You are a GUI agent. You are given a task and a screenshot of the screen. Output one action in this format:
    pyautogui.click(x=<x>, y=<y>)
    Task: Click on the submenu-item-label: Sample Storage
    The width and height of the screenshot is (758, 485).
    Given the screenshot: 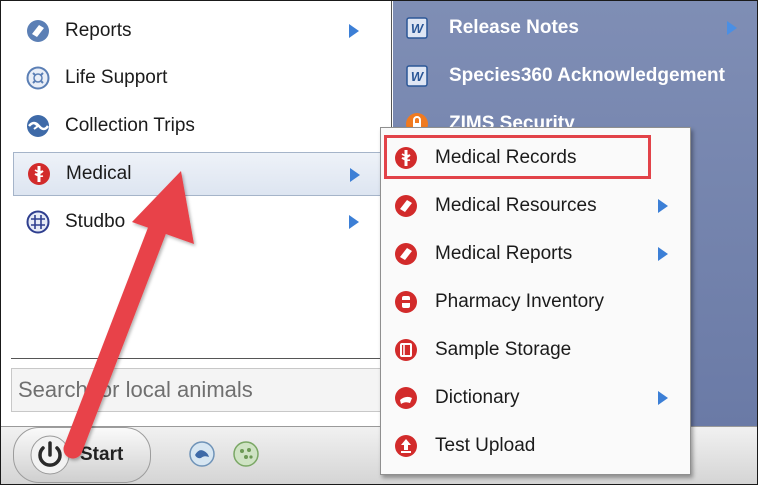 What is the action you would take?
    pyautogui.click(x=503, y=349)
    